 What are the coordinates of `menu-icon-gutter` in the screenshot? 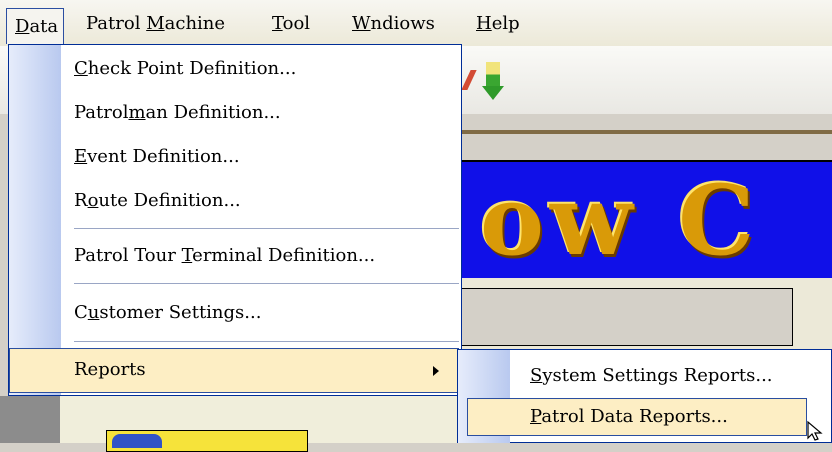 It's located at (35, 220).